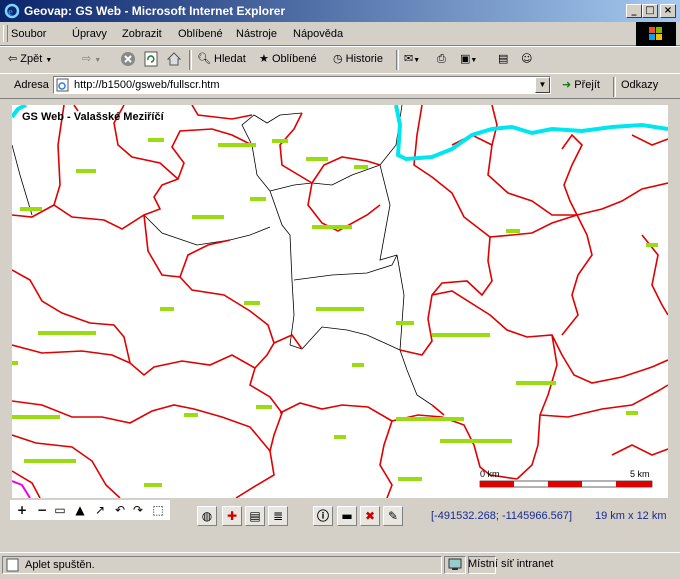  I want to click on favorites-label: Oblíbené, so click(294, 59).